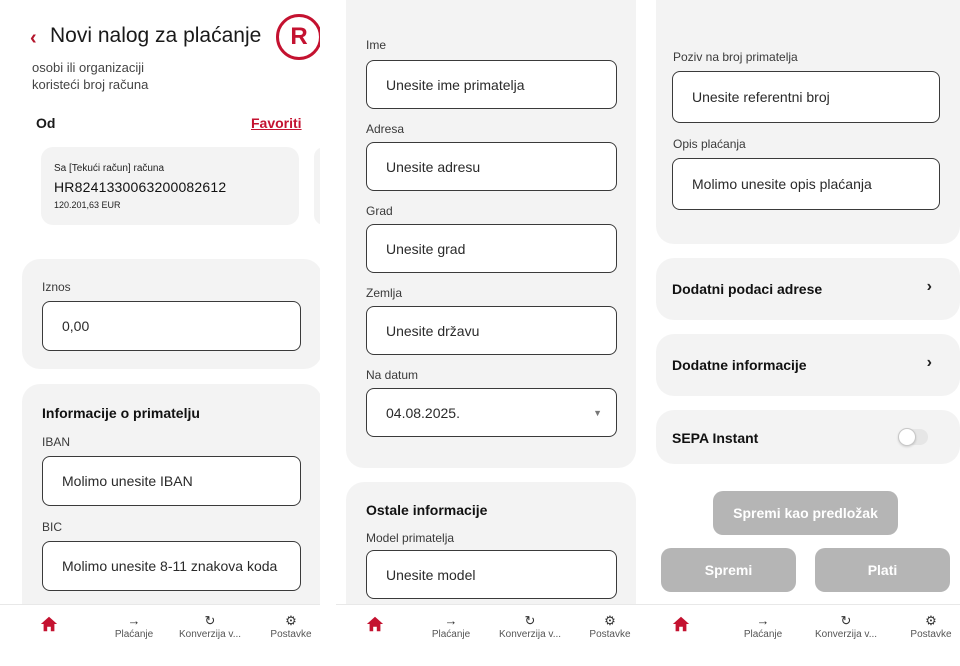  Describe the element at coordinates (171, 326) in the screenshot. I see `amount-input: 0,00` at that location.